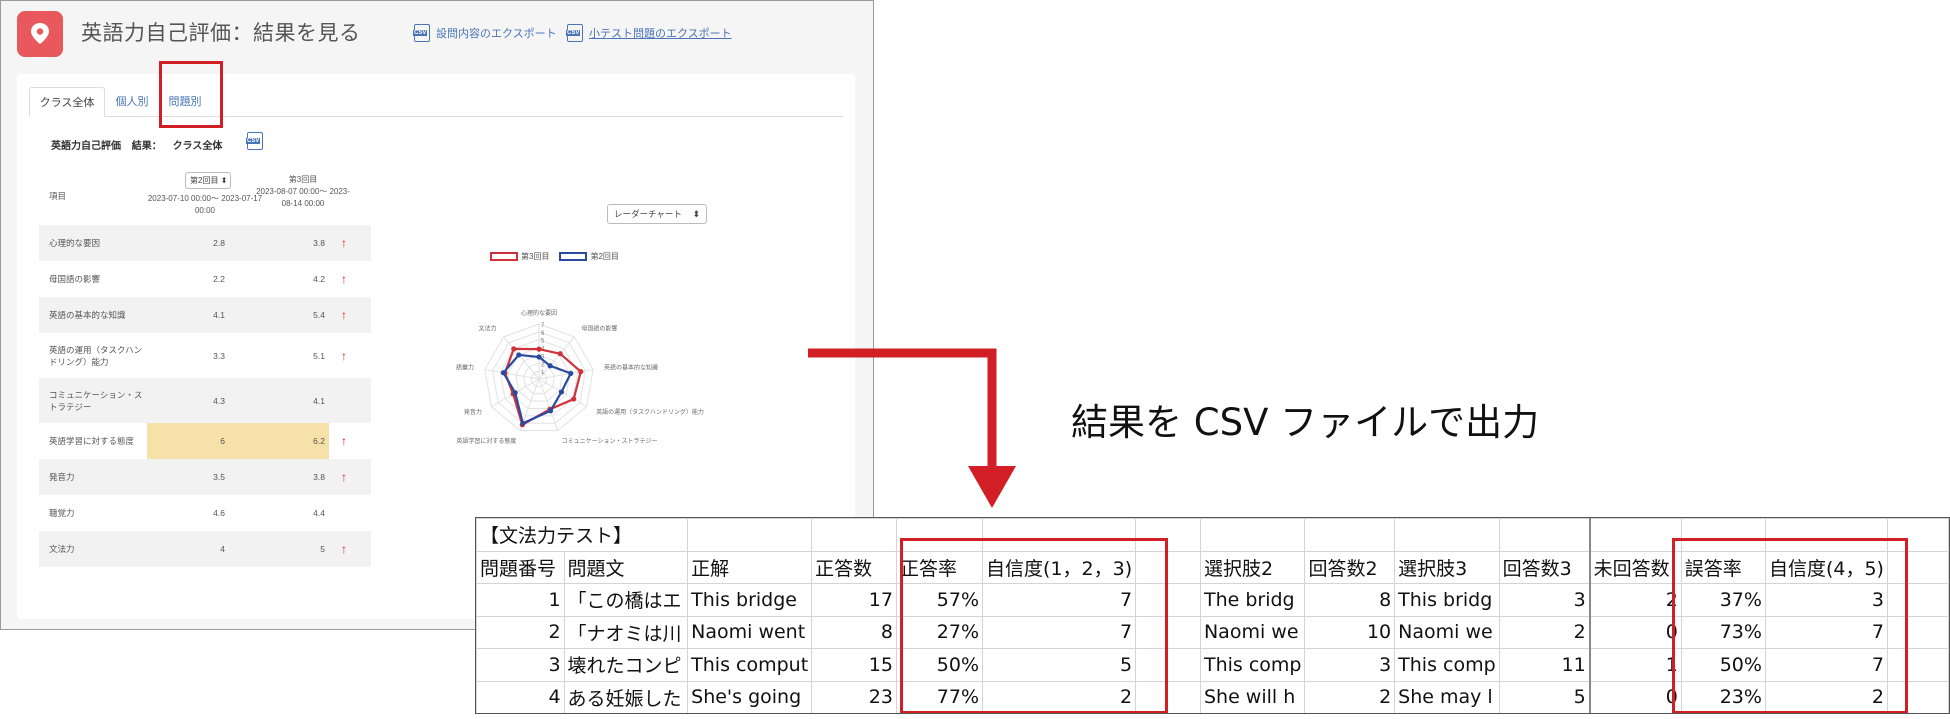  Describe the element at coordinates (1447, 600) in the screenshot. I see `sheet-cell: This bridg` at that location.